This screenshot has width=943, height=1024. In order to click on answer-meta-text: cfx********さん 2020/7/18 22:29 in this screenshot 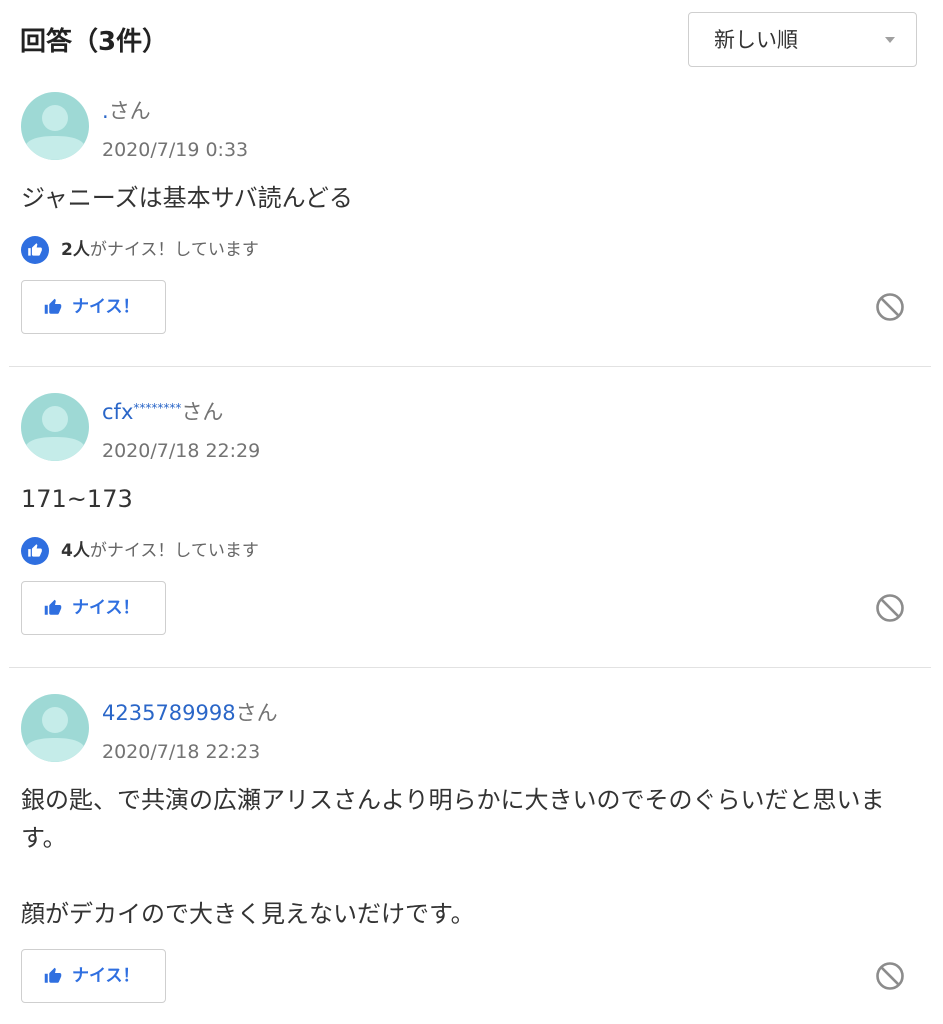, I will do `click(181, 427)`.